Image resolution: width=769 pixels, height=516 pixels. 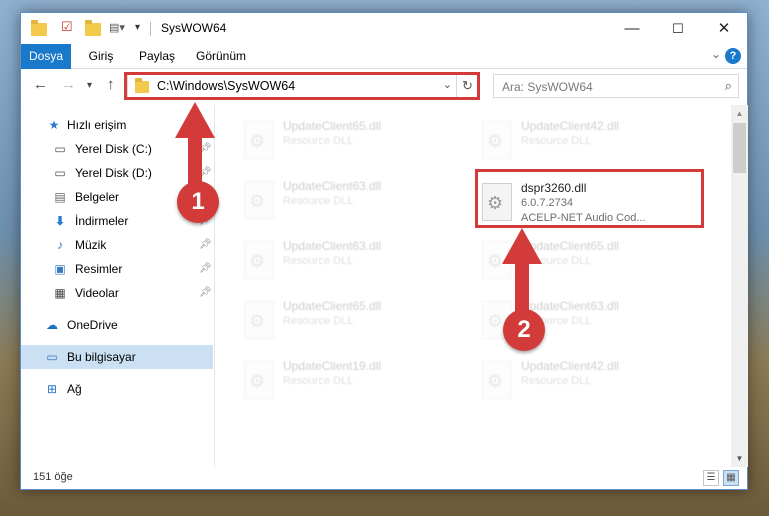 What do you see at coordinates (384, 478) in the screenshot?
I see `status-bar: 151 öğe ☰ ▦` at bounding box center [384, 478].